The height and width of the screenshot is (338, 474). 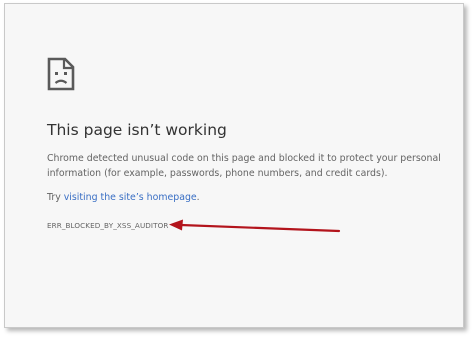 I want to click on try-prefix: Try, so click(x=55, y=197).